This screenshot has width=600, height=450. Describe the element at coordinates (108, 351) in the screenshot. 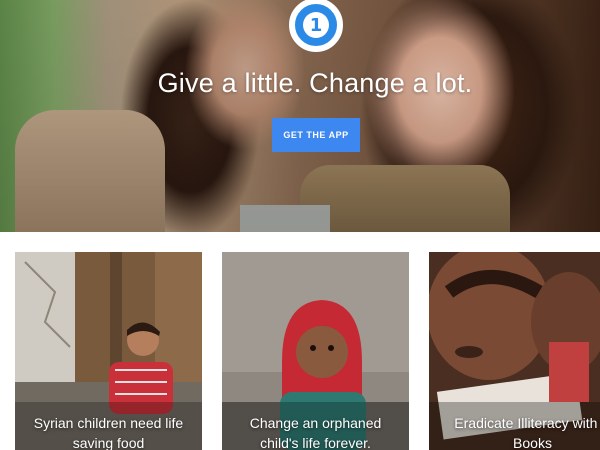

I see `campaign-card-syrian-children: Syrian children need life saving food` at that location.